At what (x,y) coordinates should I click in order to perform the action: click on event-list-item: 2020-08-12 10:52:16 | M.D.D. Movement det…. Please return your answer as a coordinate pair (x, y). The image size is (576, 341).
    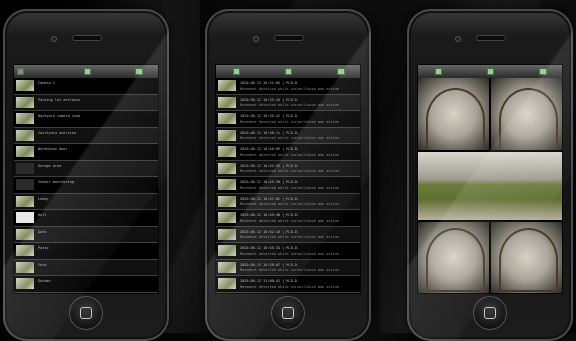
    Looking at the image, I should click on (288, 234).